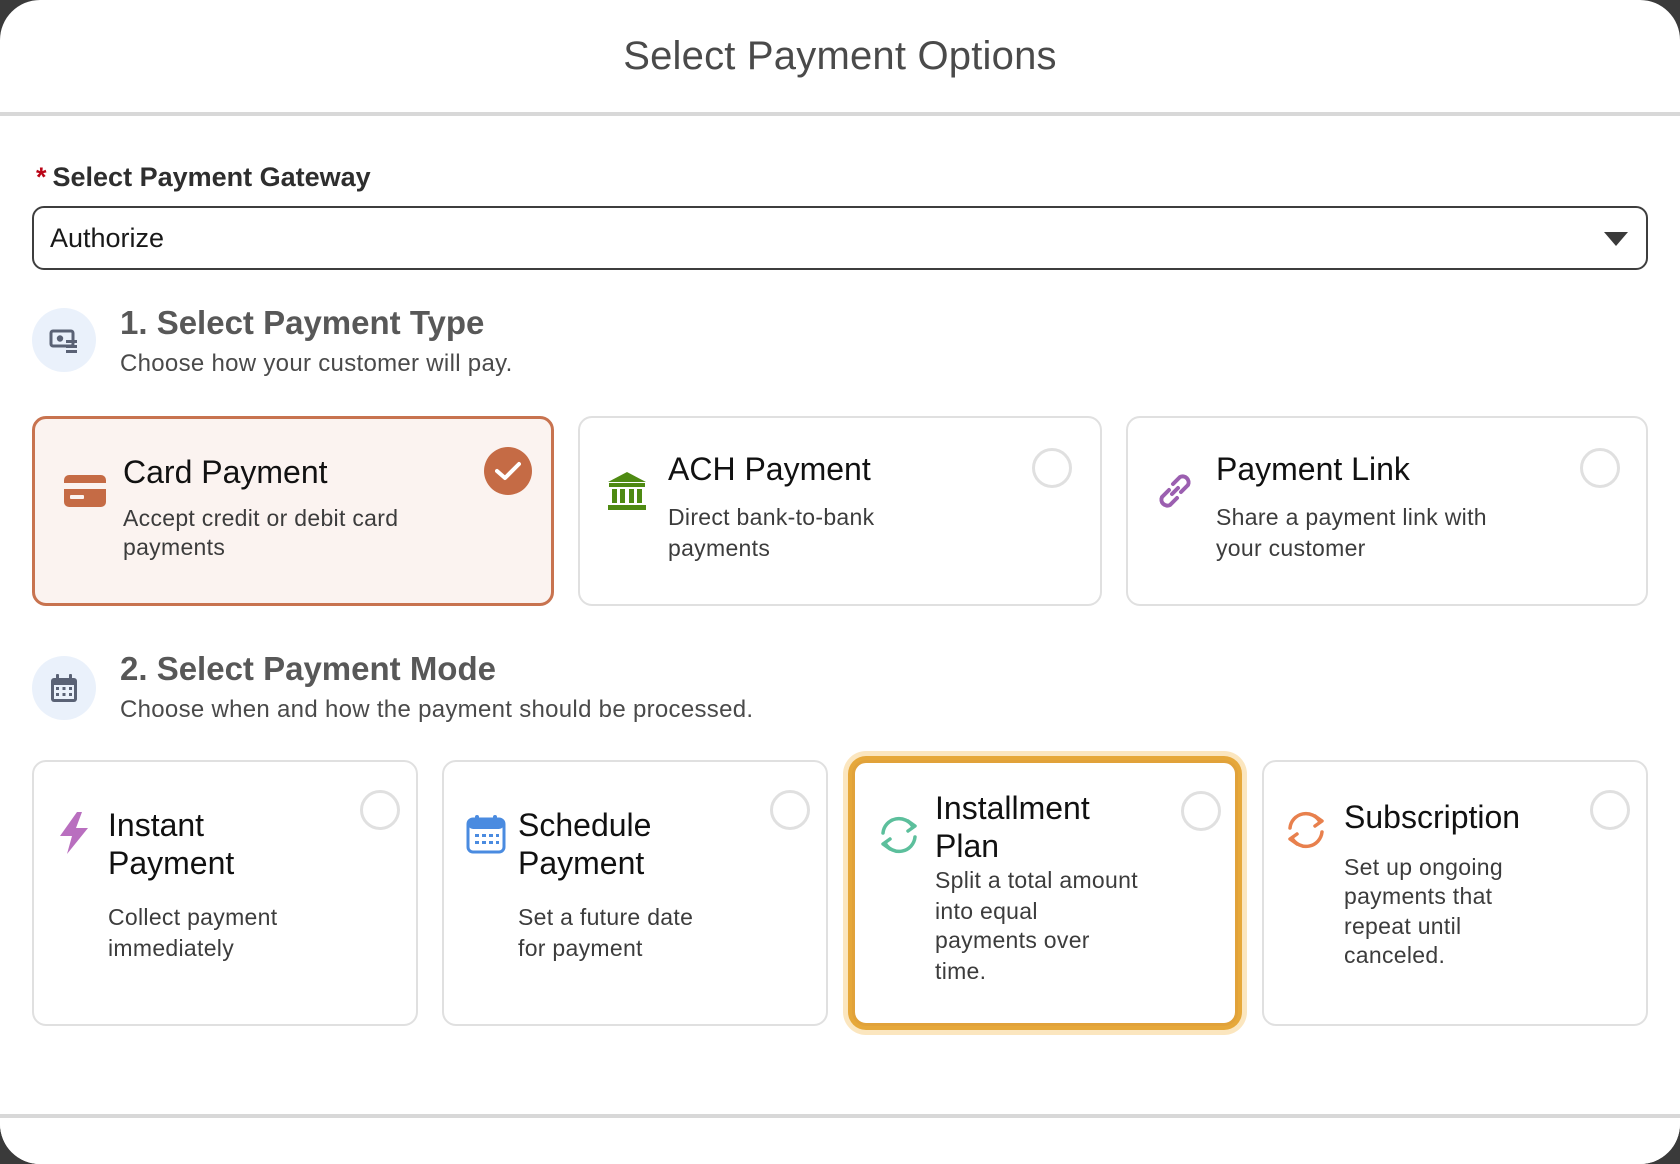 This screenshot has height=1164, width=1680. Describe the element at coordinates (85, 493) in the screenshot. I see `credit-card-icon` at that location.